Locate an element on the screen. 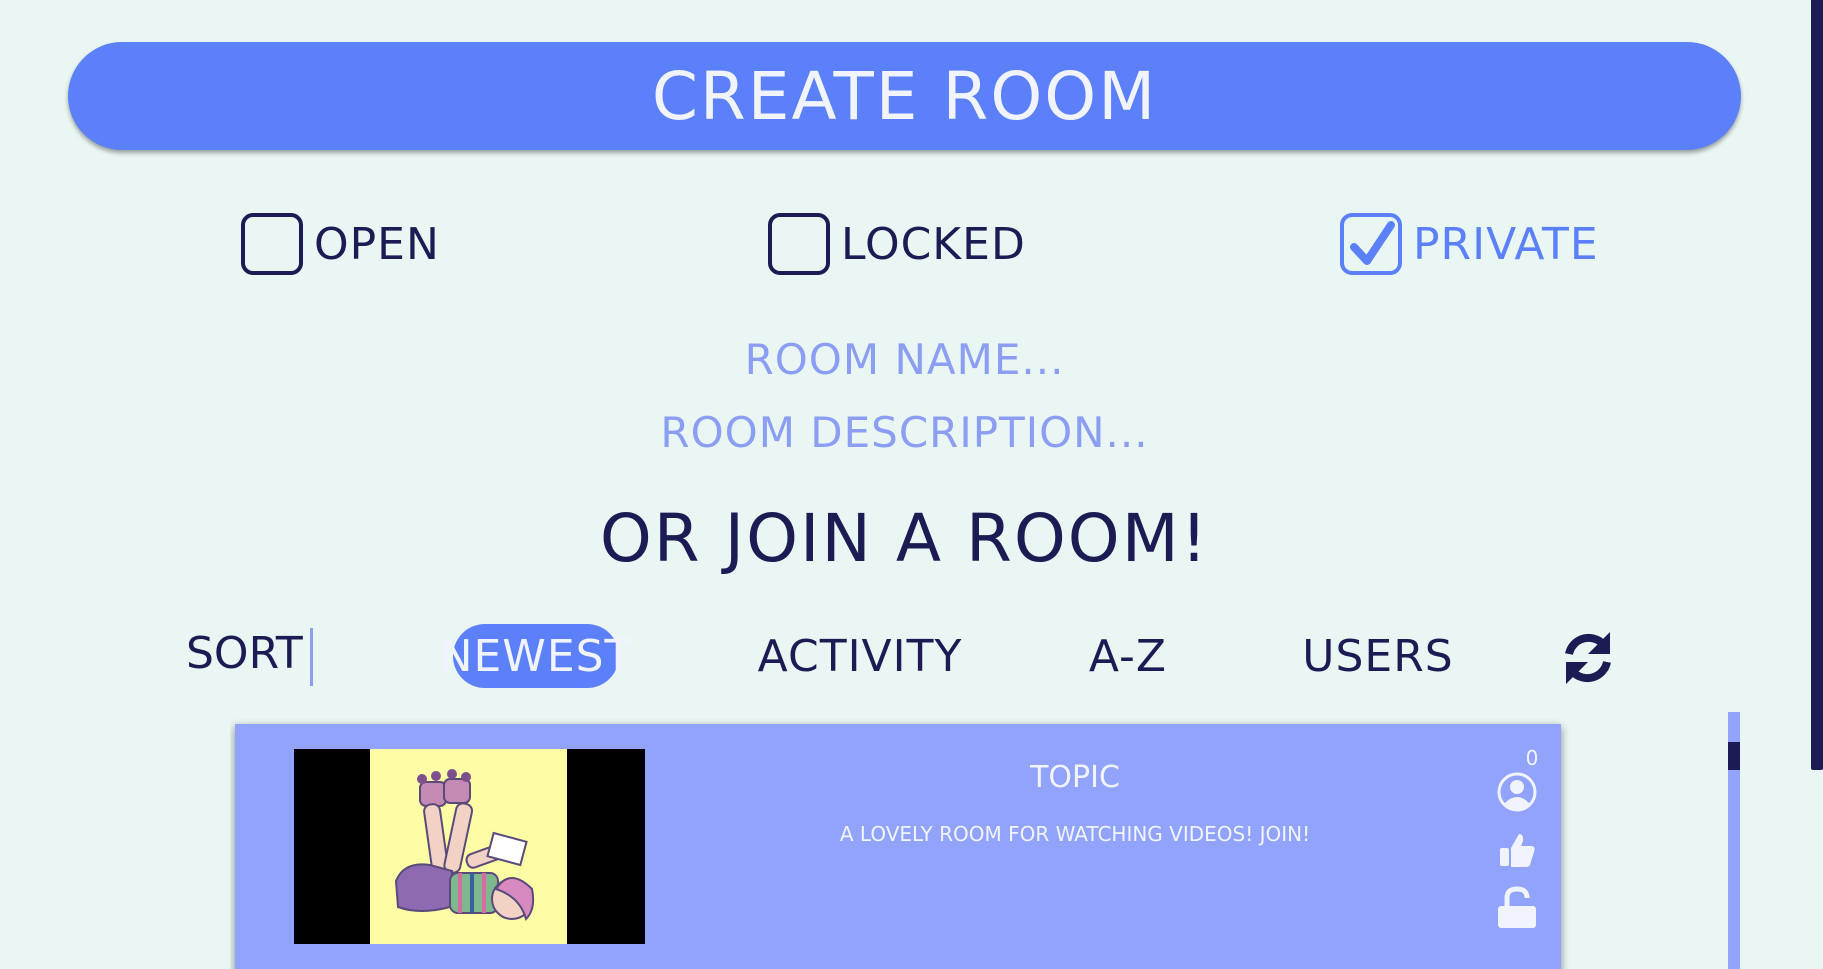  sort-users-button: USERS is located at coordinates (1378, 656).